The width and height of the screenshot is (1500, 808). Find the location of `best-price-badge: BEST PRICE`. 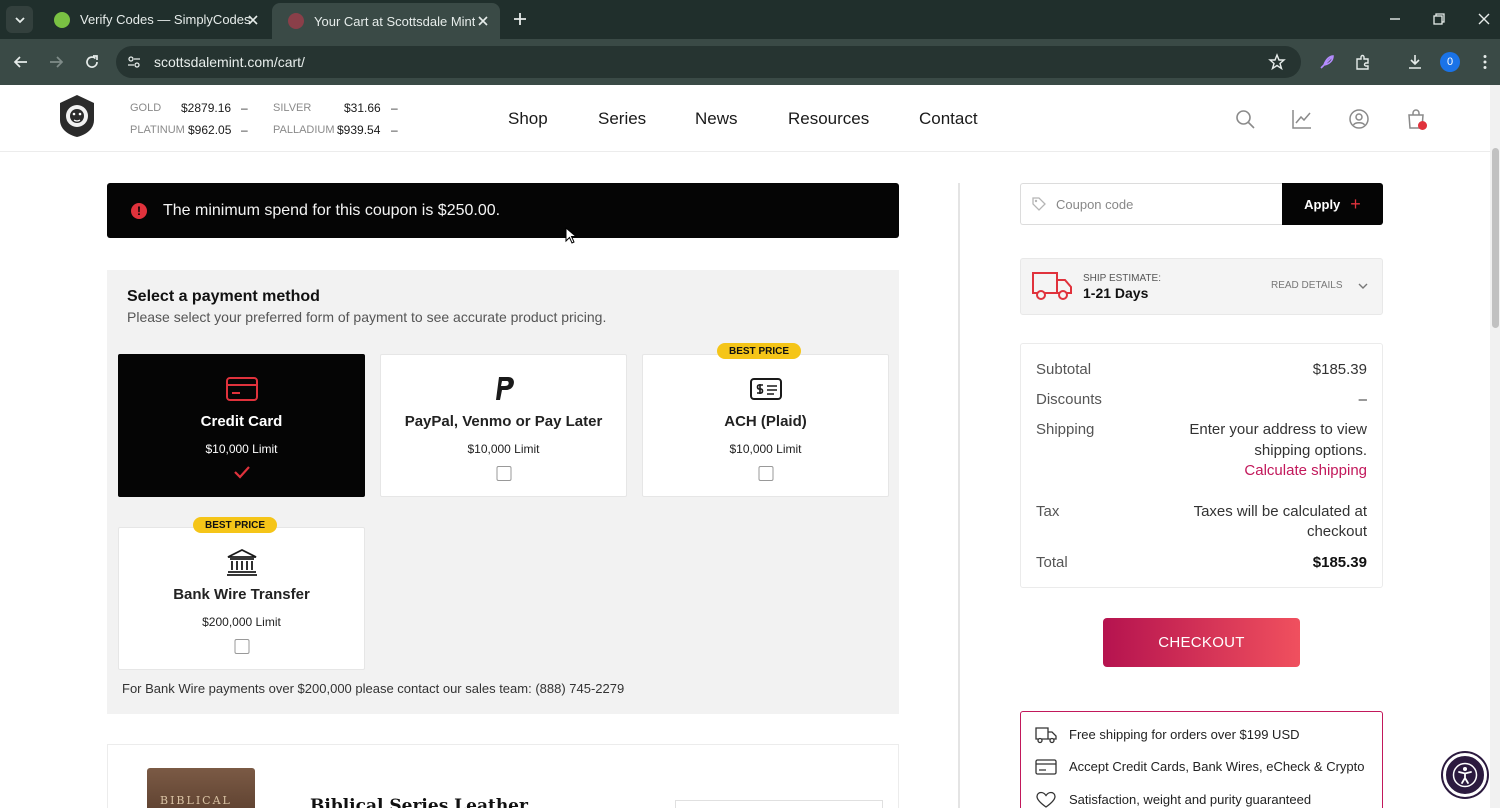

best-price-badge: BEST PRICE is located at coordinates (235, 525).